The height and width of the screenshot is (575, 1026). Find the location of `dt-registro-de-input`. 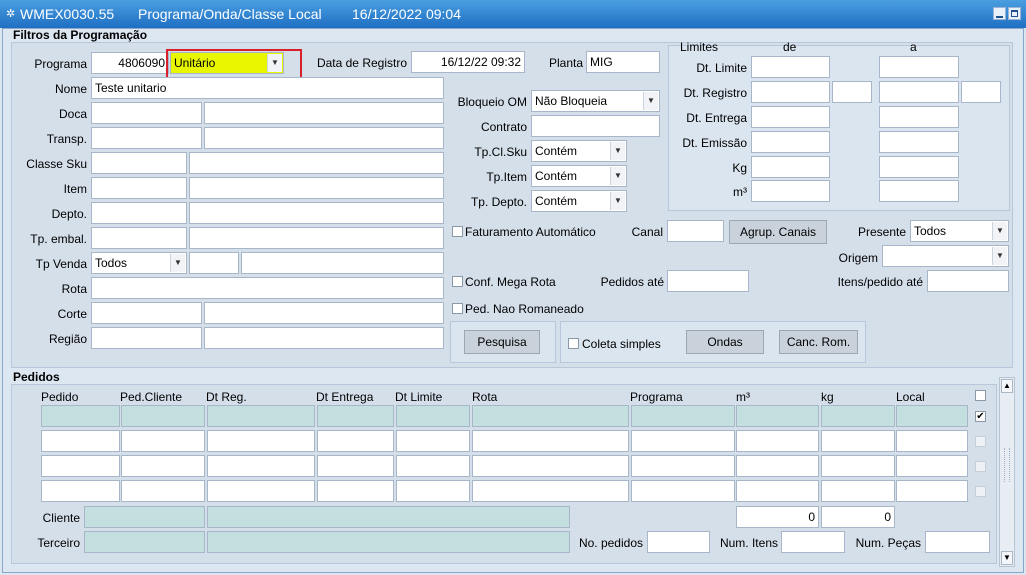

dt-registro-de-input is located at coordinates (790, 92).